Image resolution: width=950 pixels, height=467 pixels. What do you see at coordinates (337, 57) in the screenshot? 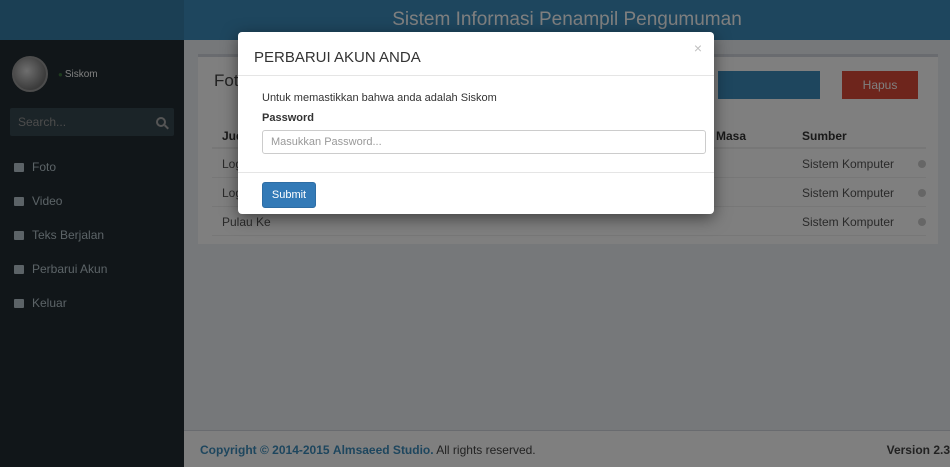
I see `modal-title: PERBARUI AKUN ANDA` at bounding box center [337, 57].